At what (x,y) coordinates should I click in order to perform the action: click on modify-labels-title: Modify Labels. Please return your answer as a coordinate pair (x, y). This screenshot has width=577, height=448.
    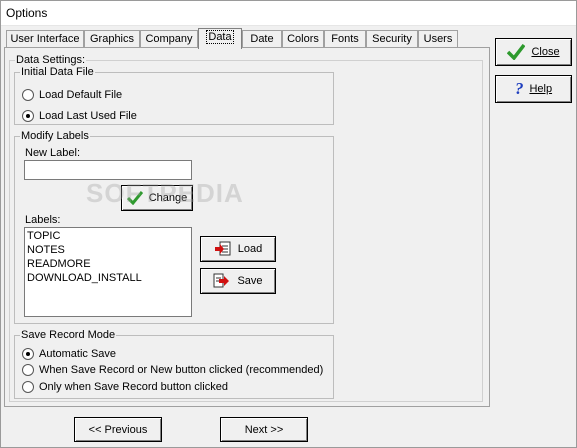
    Looking at the image, I should click on (55, 136).